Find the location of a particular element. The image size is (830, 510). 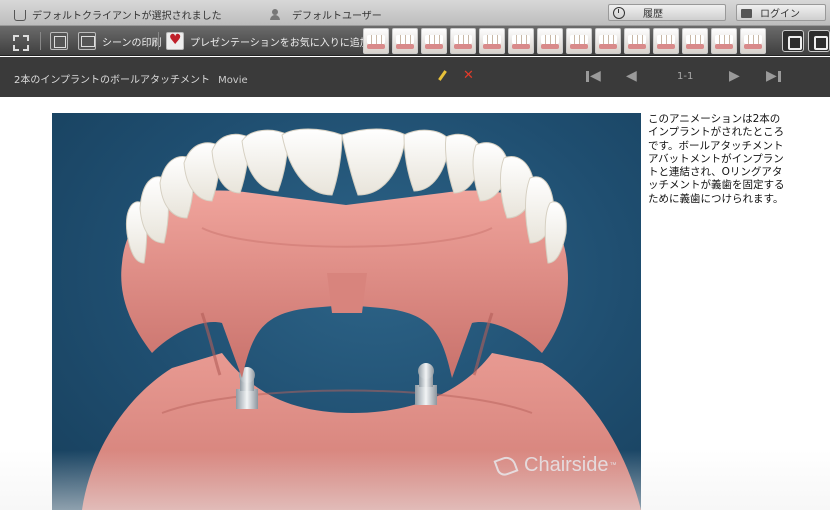

next-page-button: ▶ is located at coordinates (734, 76).